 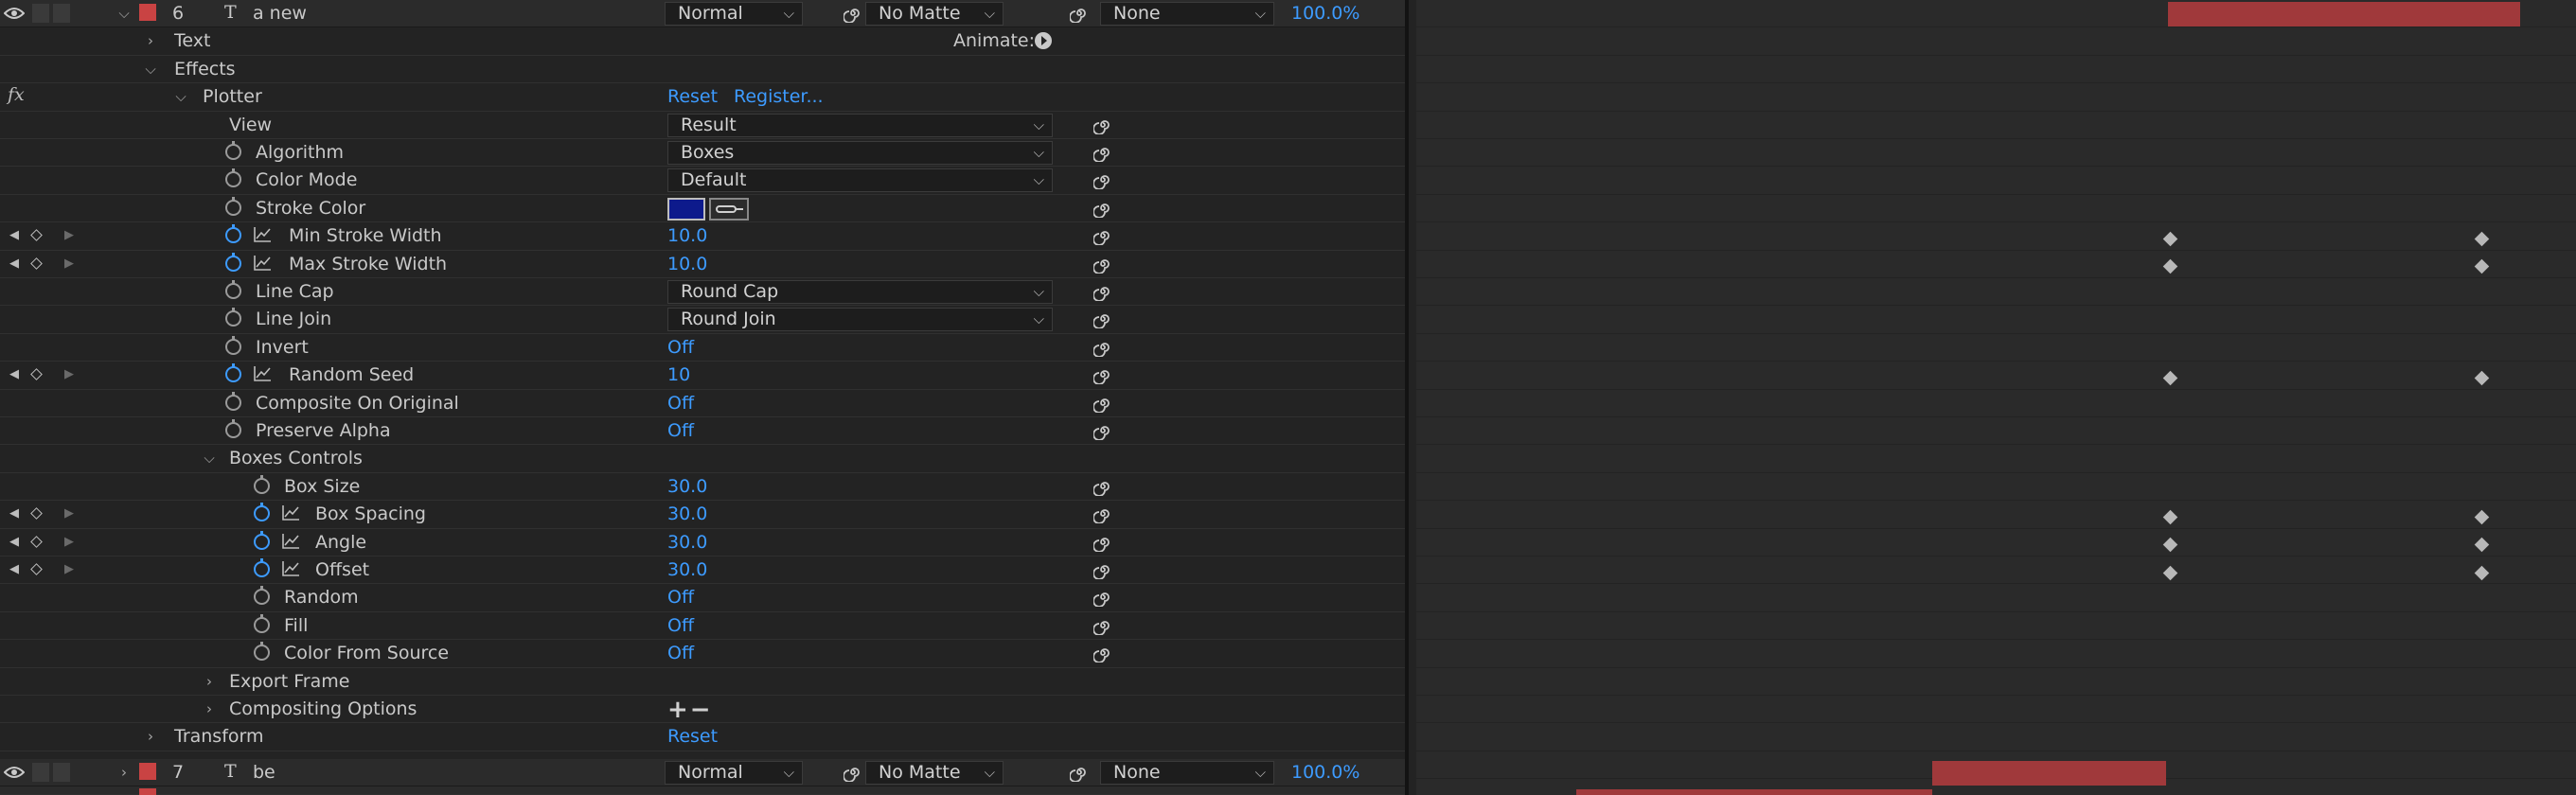 What do you see at coordinates (687, 569) in the screenshot?
I see `offset-value: 30.0` at bounding box center [687, 569].